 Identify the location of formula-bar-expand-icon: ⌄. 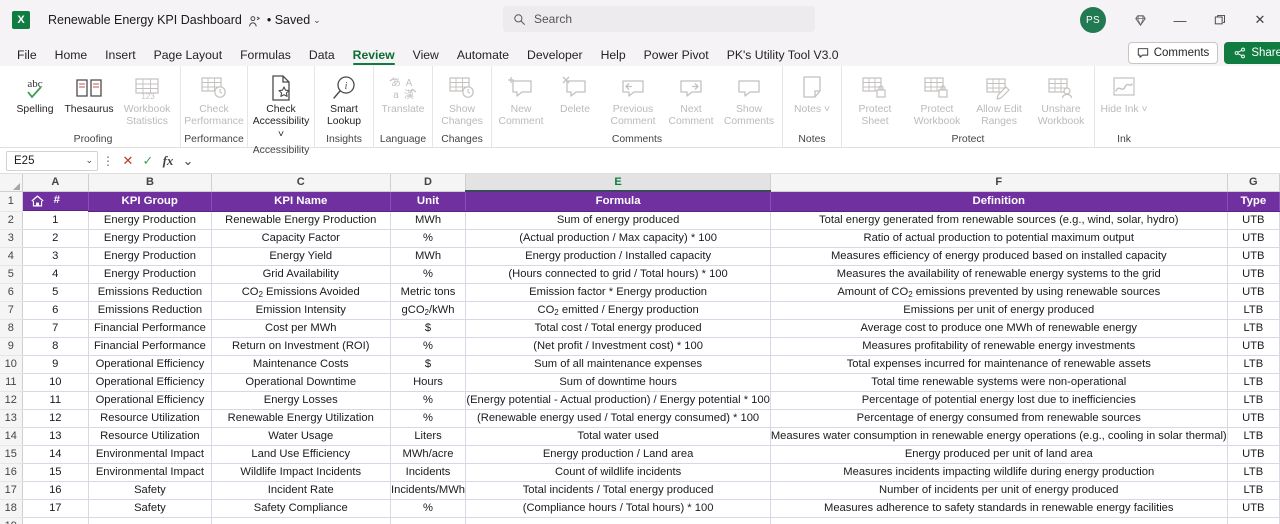
(188, 161).